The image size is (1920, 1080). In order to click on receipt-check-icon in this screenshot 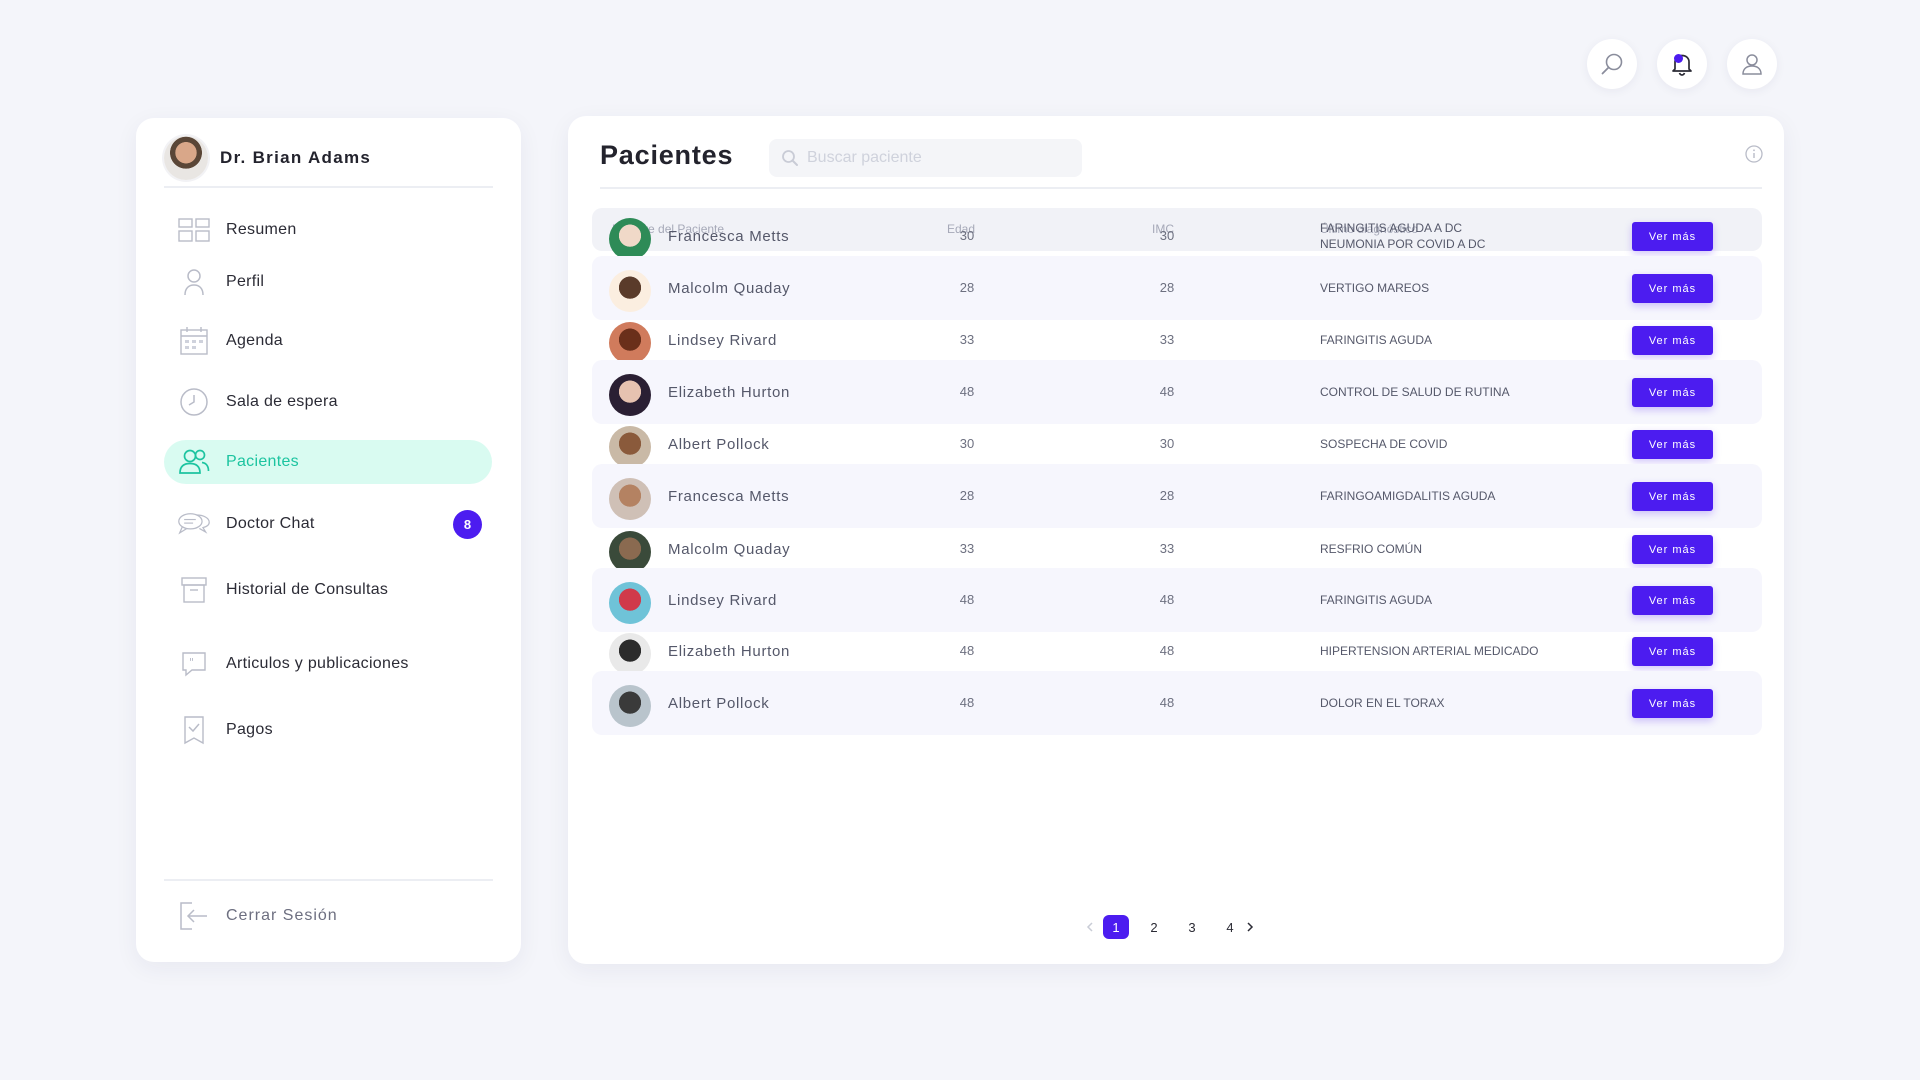, I will do `click(194, 730)`.